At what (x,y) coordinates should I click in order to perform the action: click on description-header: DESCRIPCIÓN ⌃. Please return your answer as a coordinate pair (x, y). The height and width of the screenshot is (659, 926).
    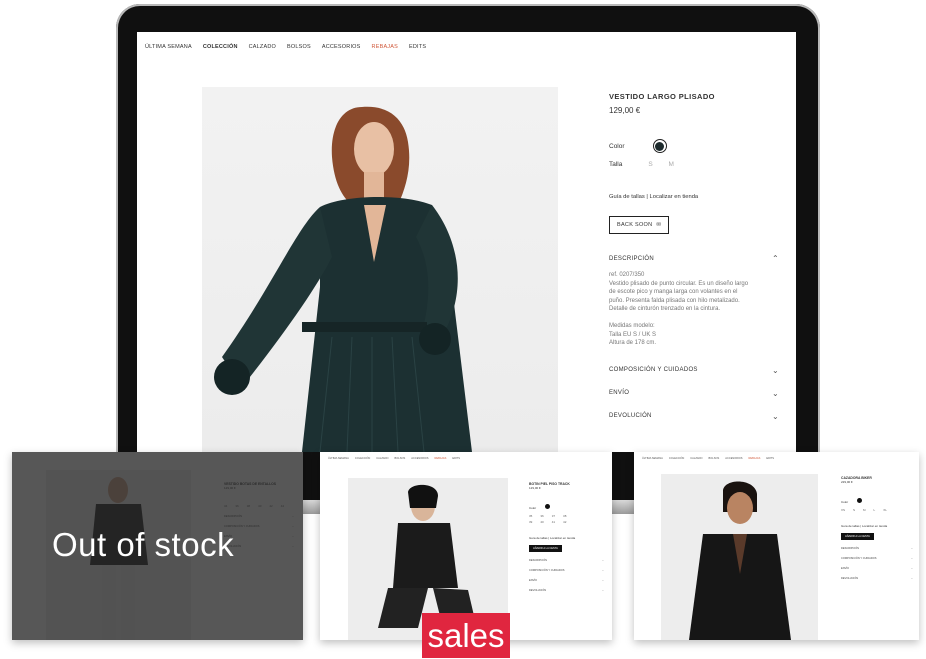
    Looking at the image, I should click on (694, 258).